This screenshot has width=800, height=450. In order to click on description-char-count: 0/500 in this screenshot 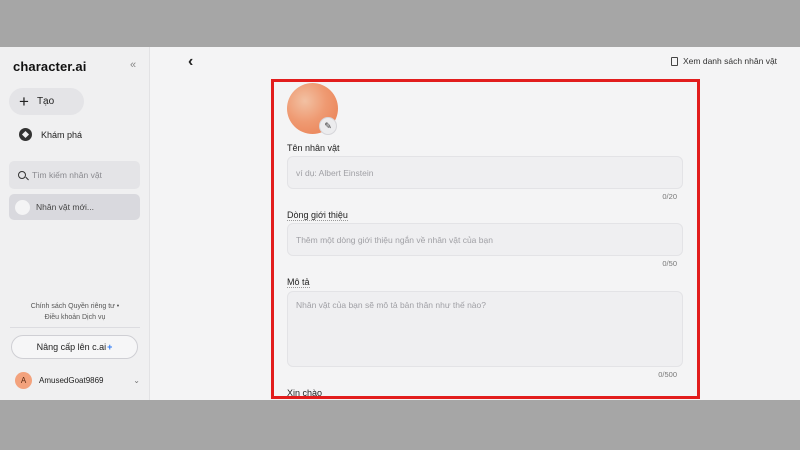, I will do `click(667, 374)`.